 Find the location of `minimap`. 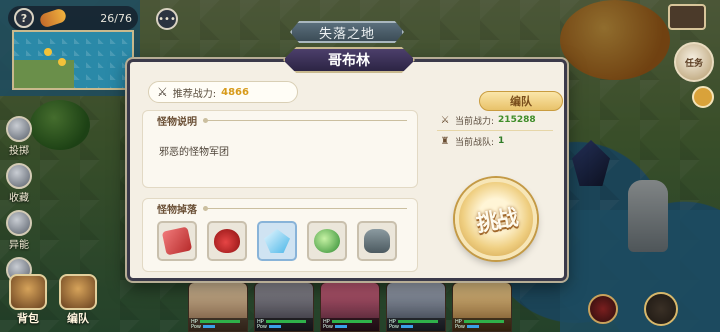

minimap is located at coordinates (73, 60).